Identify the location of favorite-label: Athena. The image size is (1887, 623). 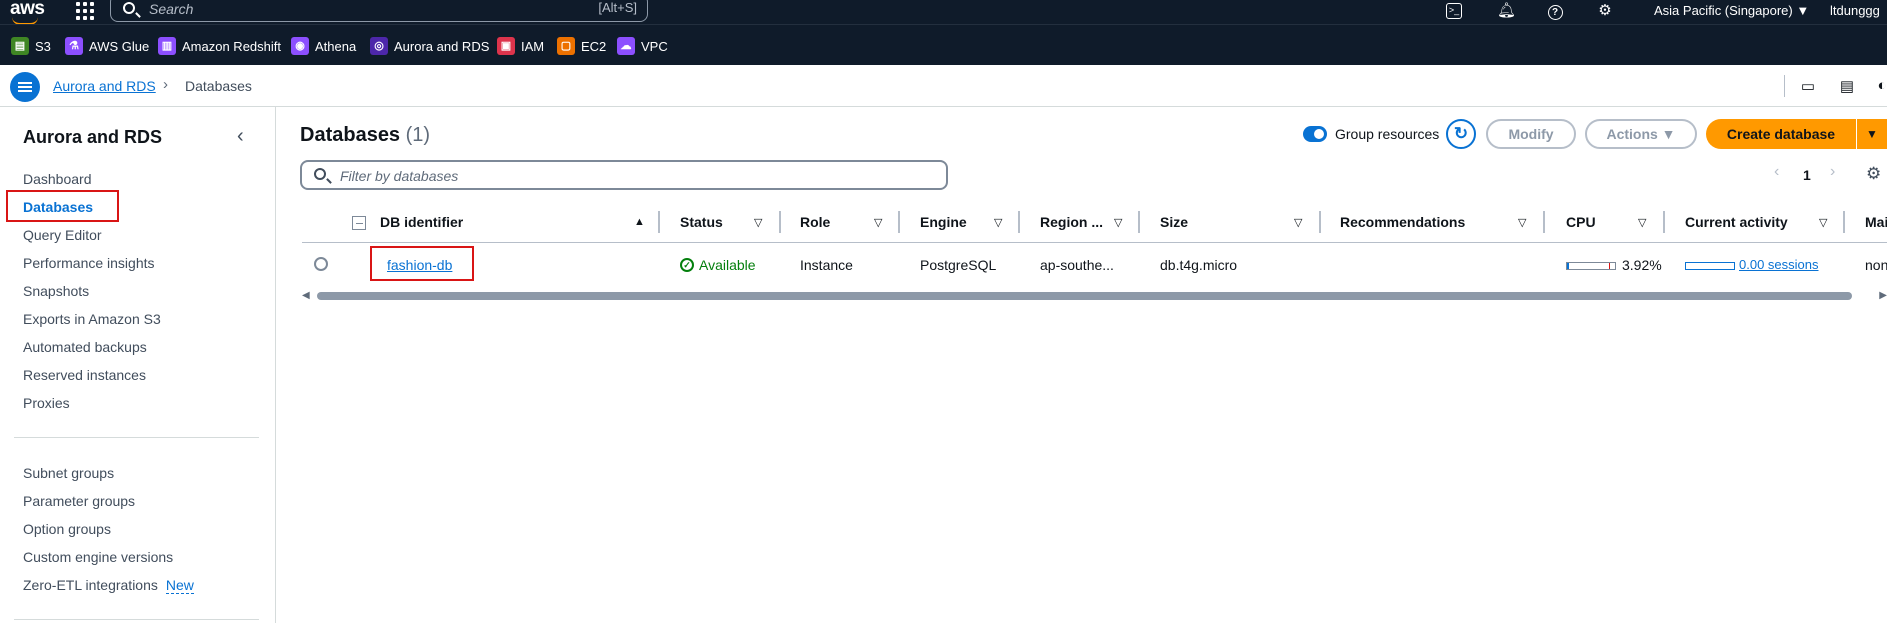
(336, 46).